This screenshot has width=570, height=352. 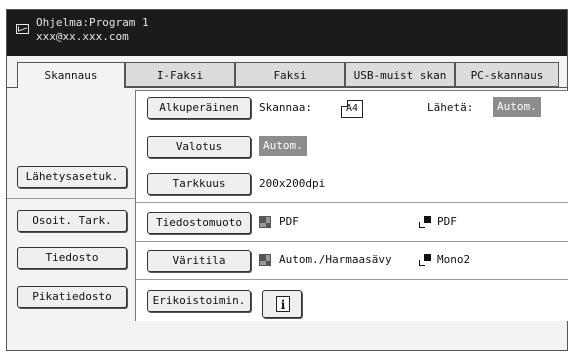 What do you see at coordinates (199, 223) in the screenshot?
I see `file-format-button: Tiedostomuoto` at bounding box center [199, 223].